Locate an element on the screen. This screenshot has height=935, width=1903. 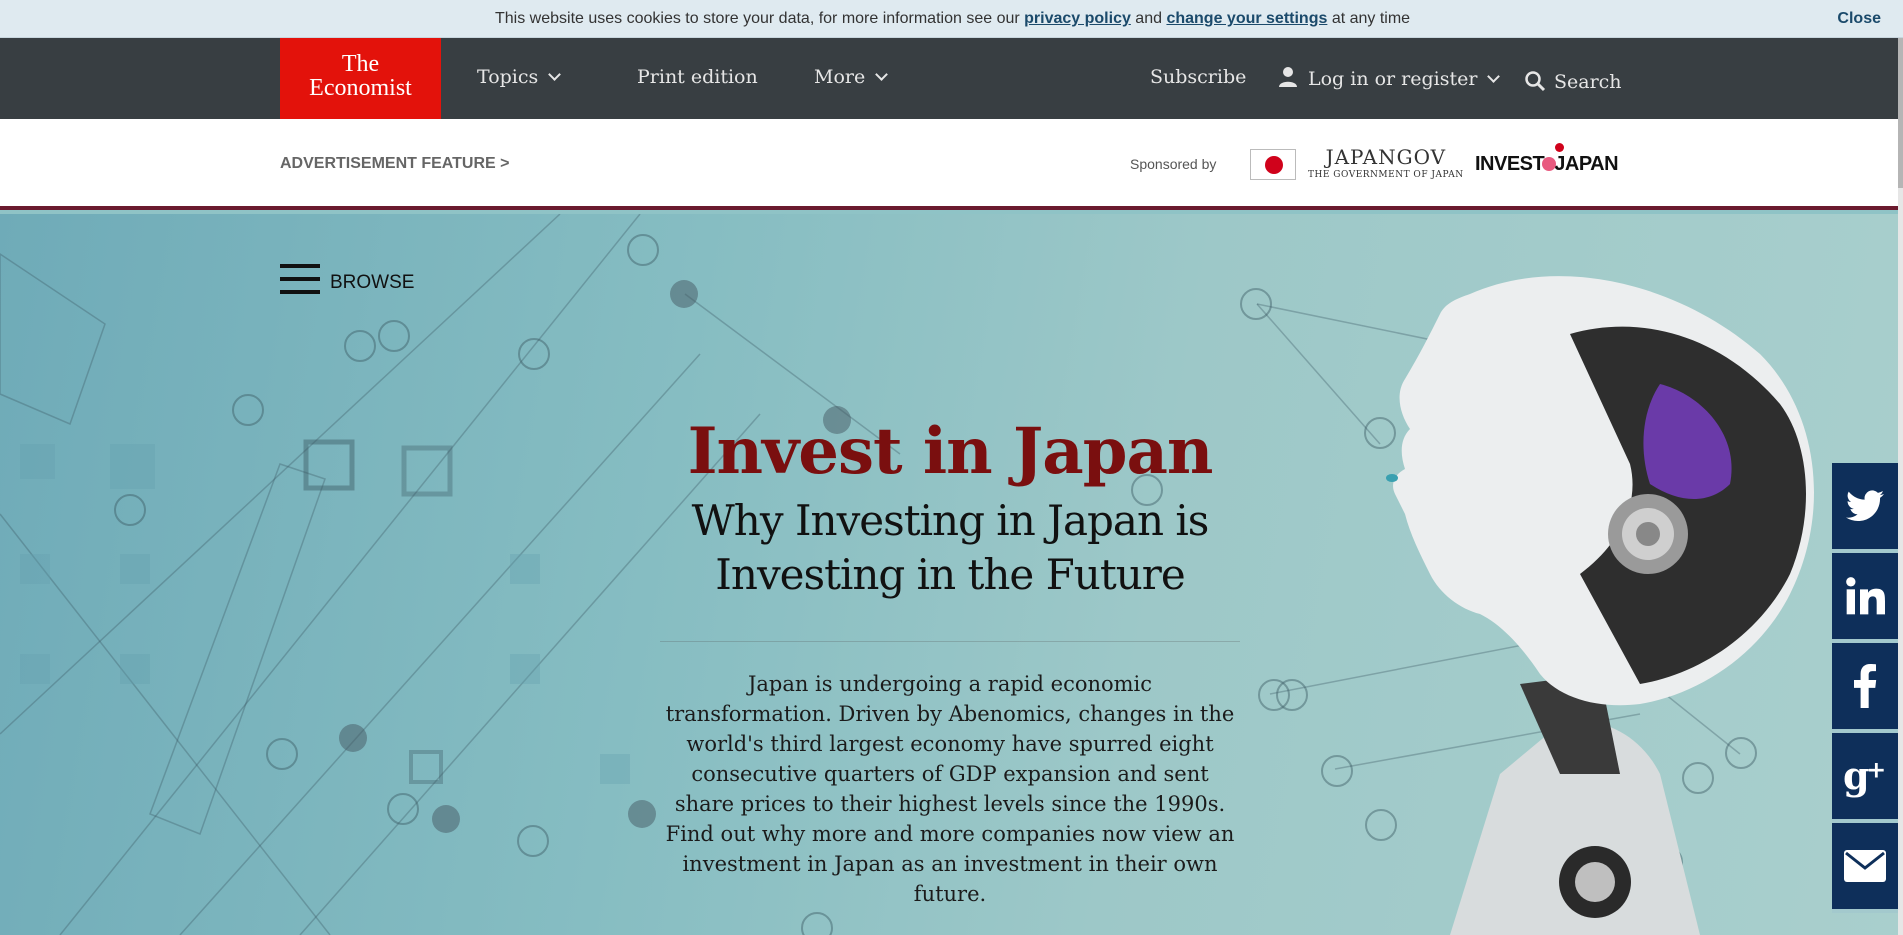
cookie-text-after: at any time is located at coordinates (1369, 18).